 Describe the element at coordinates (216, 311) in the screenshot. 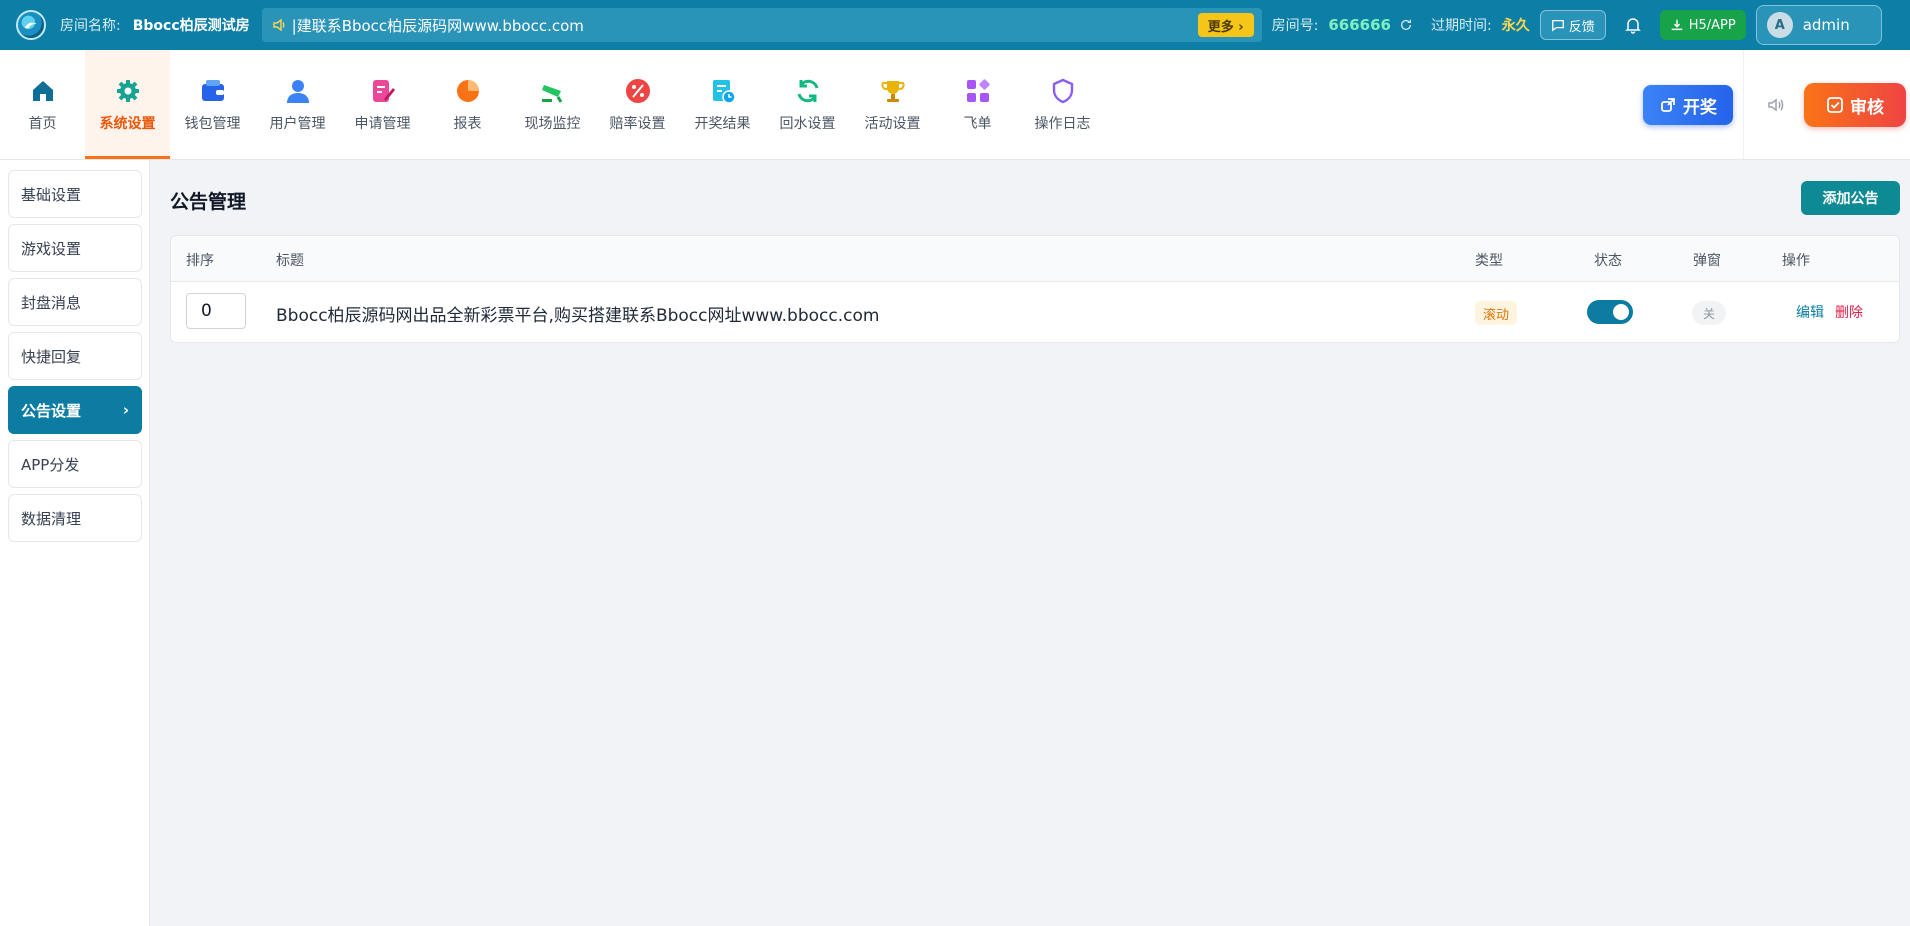

I see `sort-order-input` at that location.